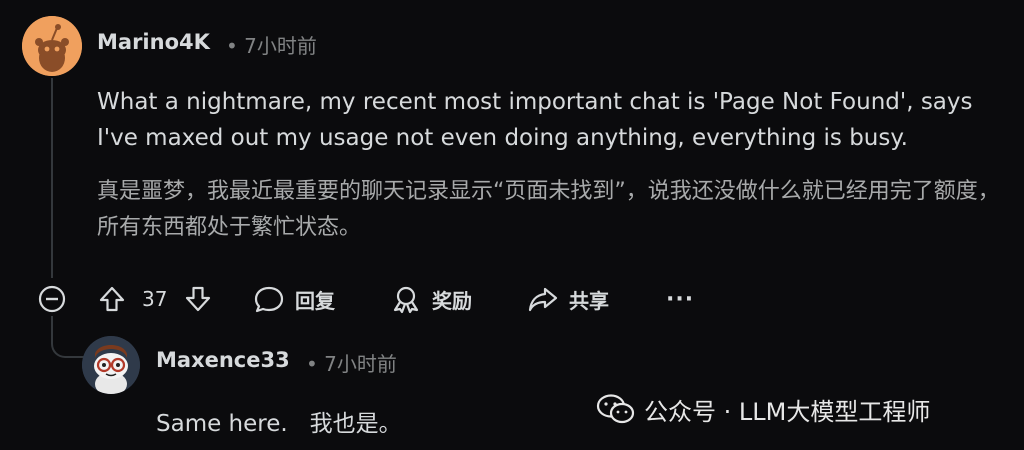 The width and height of the screenshot is (1024, 450). What do you see at coordinates (52, 178) in the screenshot?
I see `thread-line` at bounding box center [52, 178].